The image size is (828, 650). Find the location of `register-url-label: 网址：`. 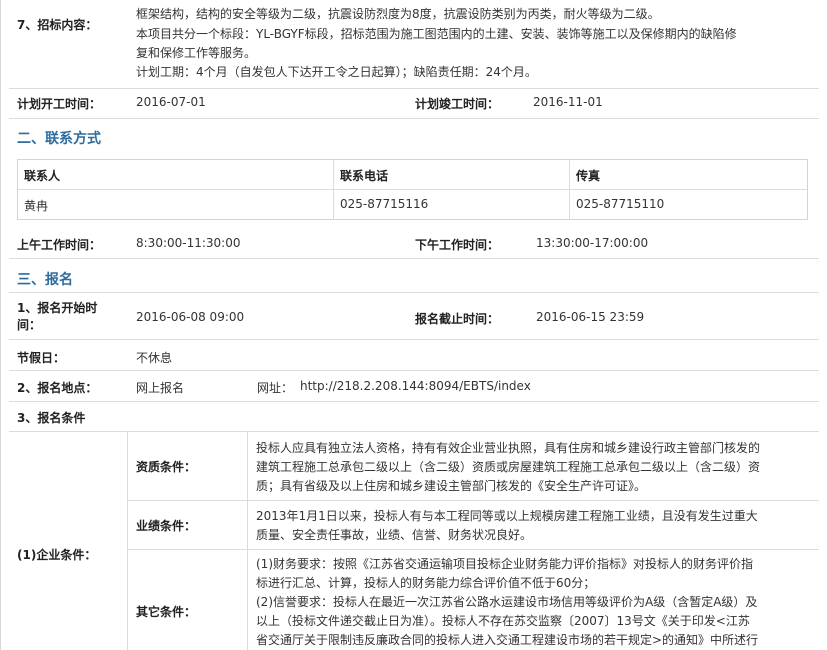

register-url-label: 网址： is located at coordinates (275, 388).